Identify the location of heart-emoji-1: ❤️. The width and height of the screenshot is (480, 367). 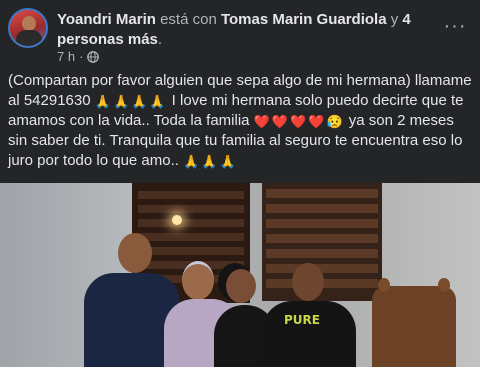
(261, 121).